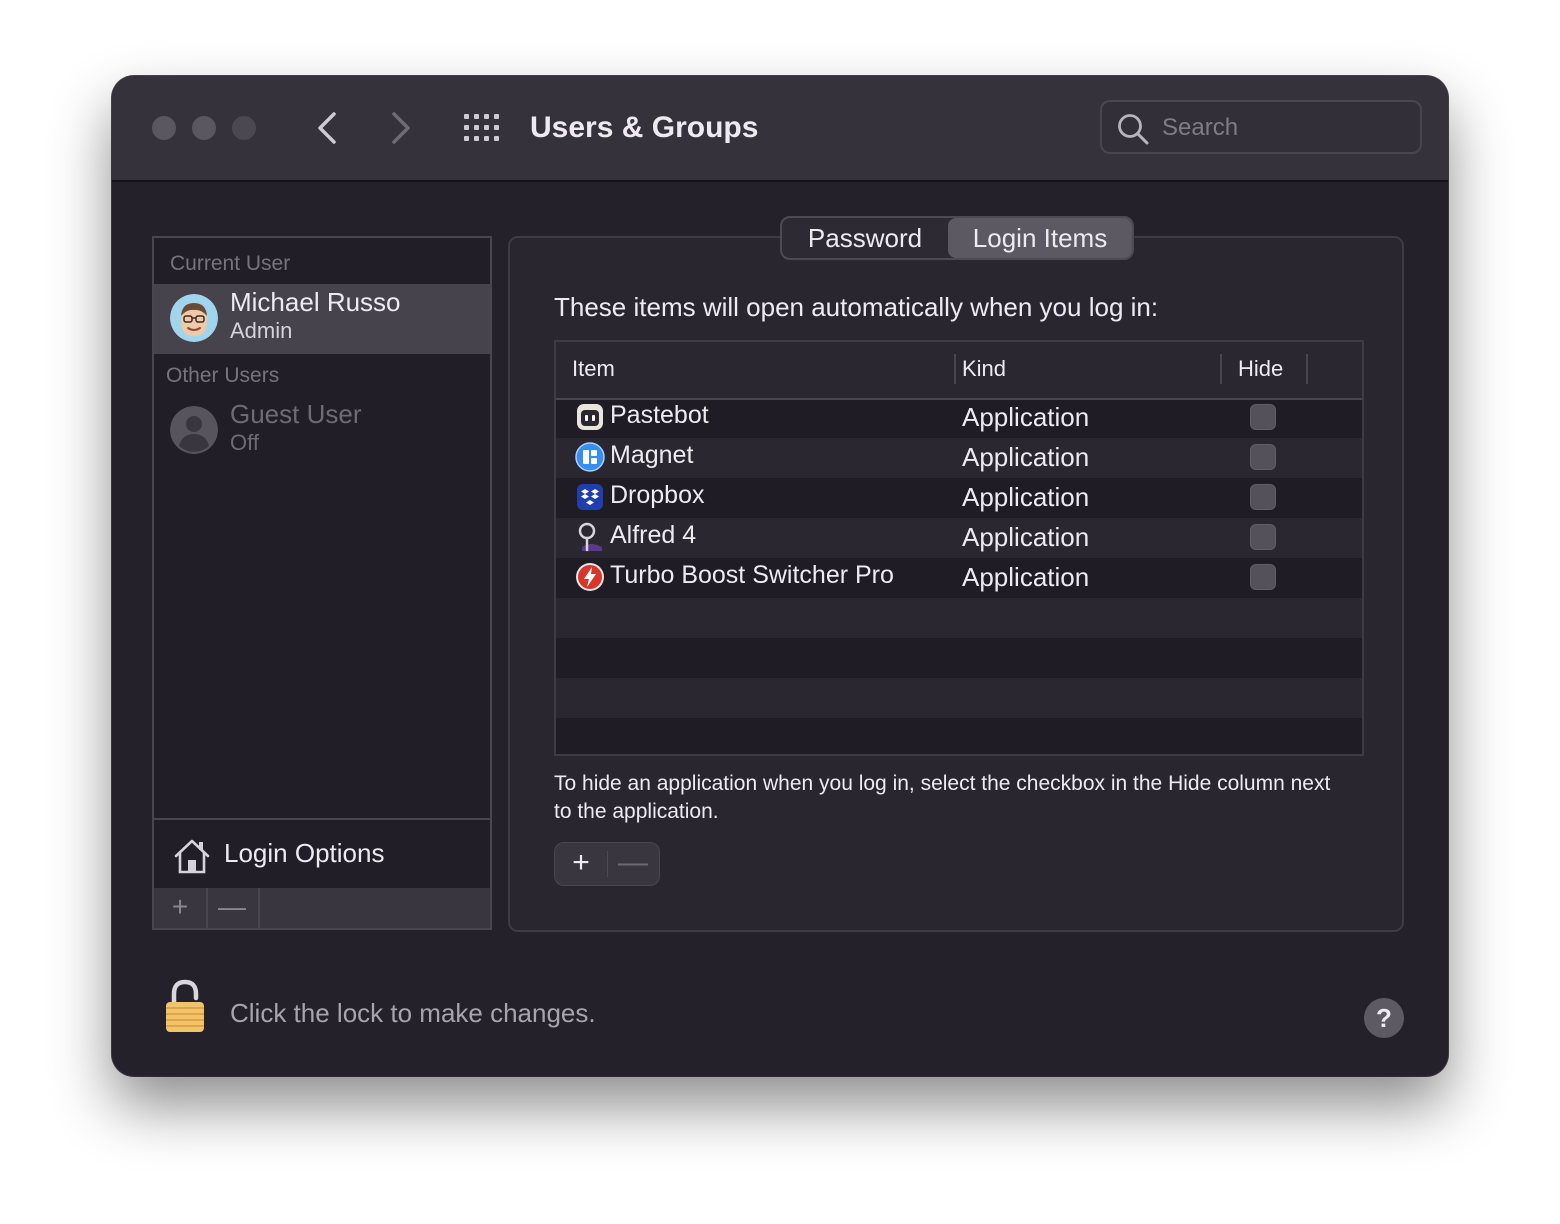 Image resolution: width=1560 pixels, height=1224 pixels. What do you see at coordinates (304, 853) in the screenshot?
I see `login-options-label: Login Options` at bounding box center [304, 853].